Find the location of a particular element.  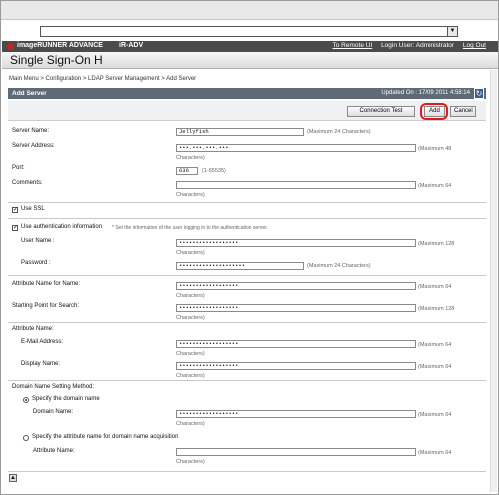

browser-toolbar is located at coordinates (249, 10).